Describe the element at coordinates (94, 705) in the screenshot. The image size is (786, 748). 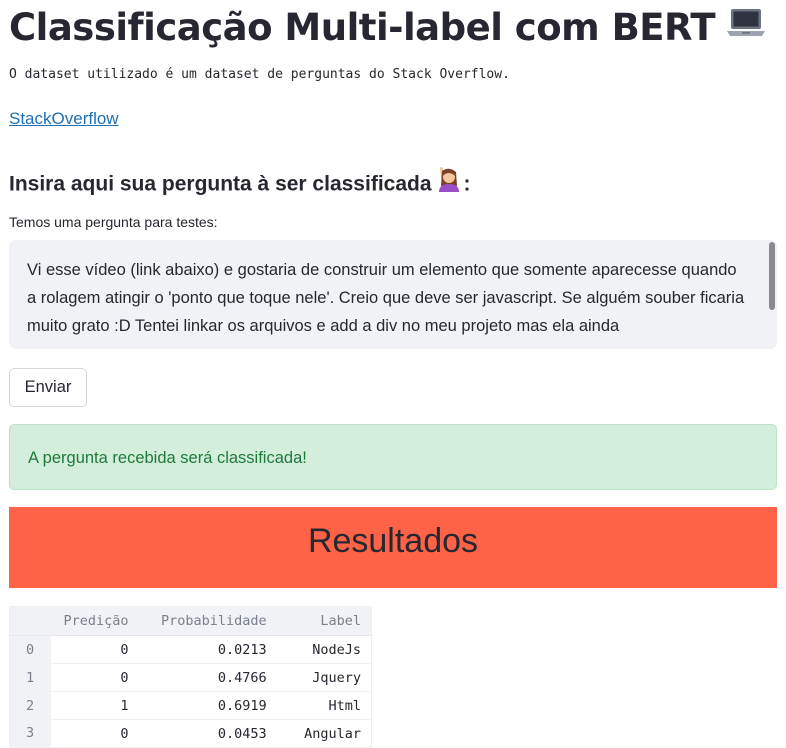
I see `cell-predicao: 1` at that location.